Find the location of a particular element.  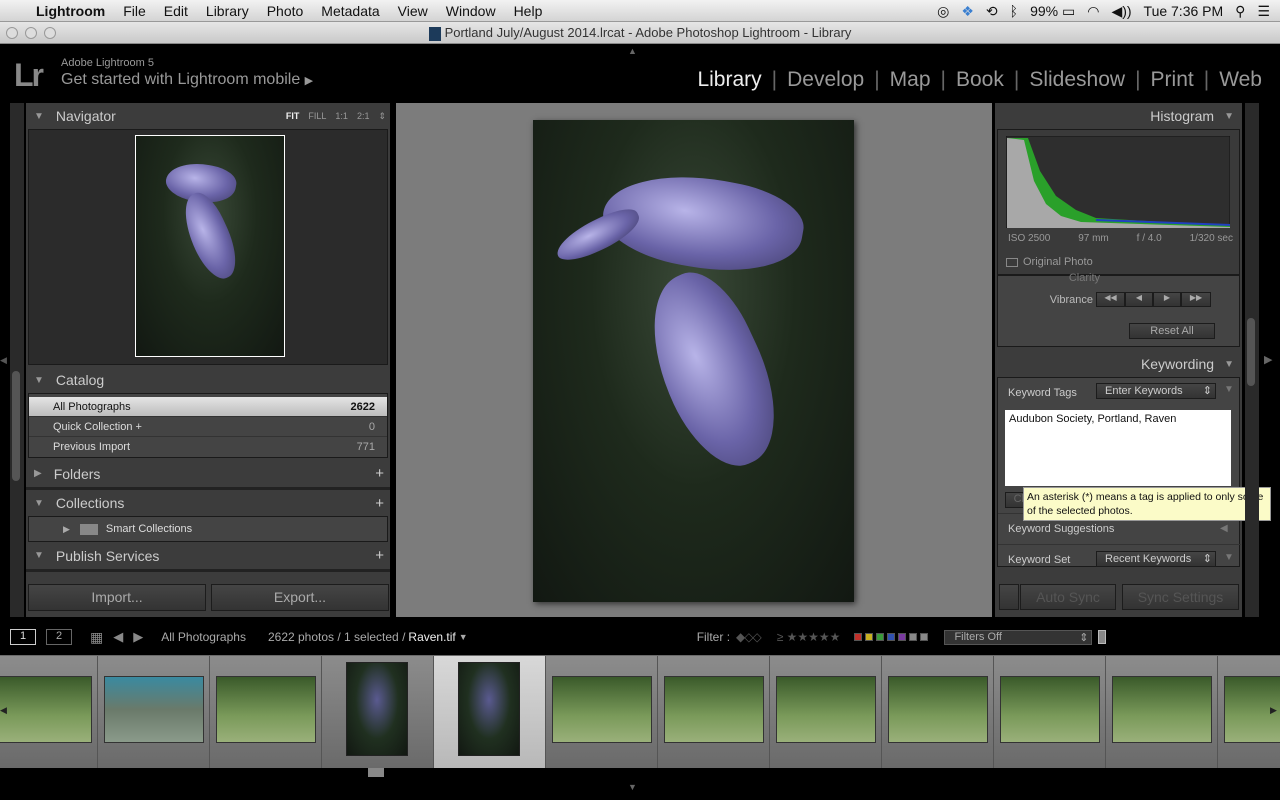

reset-all-button: Reset All is located at coordinates (1172, 331).